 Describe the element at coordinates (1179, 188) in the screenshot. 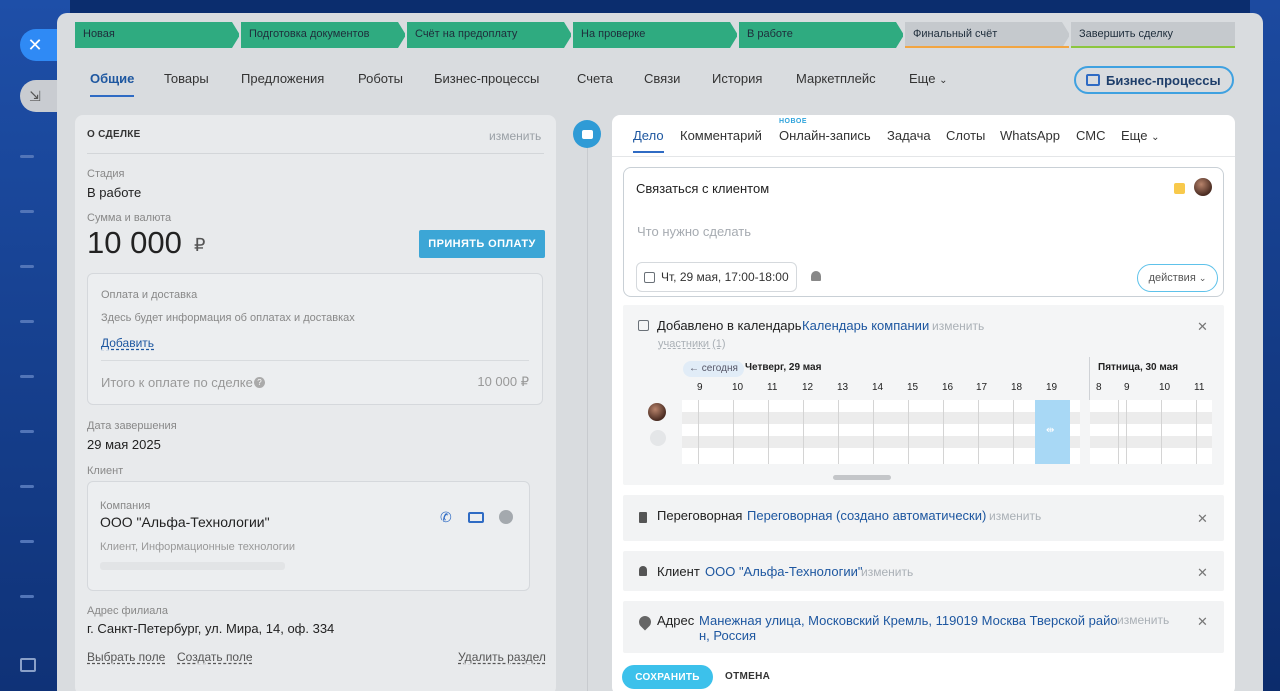

I see `color-marker-icon` at that location.